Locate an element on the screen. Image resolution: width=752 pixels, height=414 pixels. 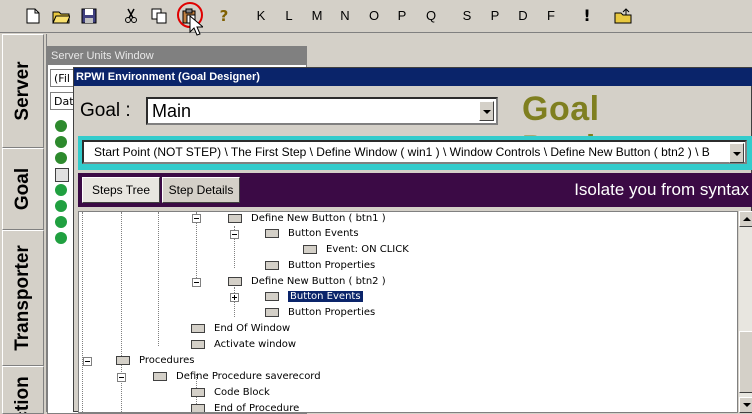
tree-node-label: Button Events is located at coordinates (323, 233).